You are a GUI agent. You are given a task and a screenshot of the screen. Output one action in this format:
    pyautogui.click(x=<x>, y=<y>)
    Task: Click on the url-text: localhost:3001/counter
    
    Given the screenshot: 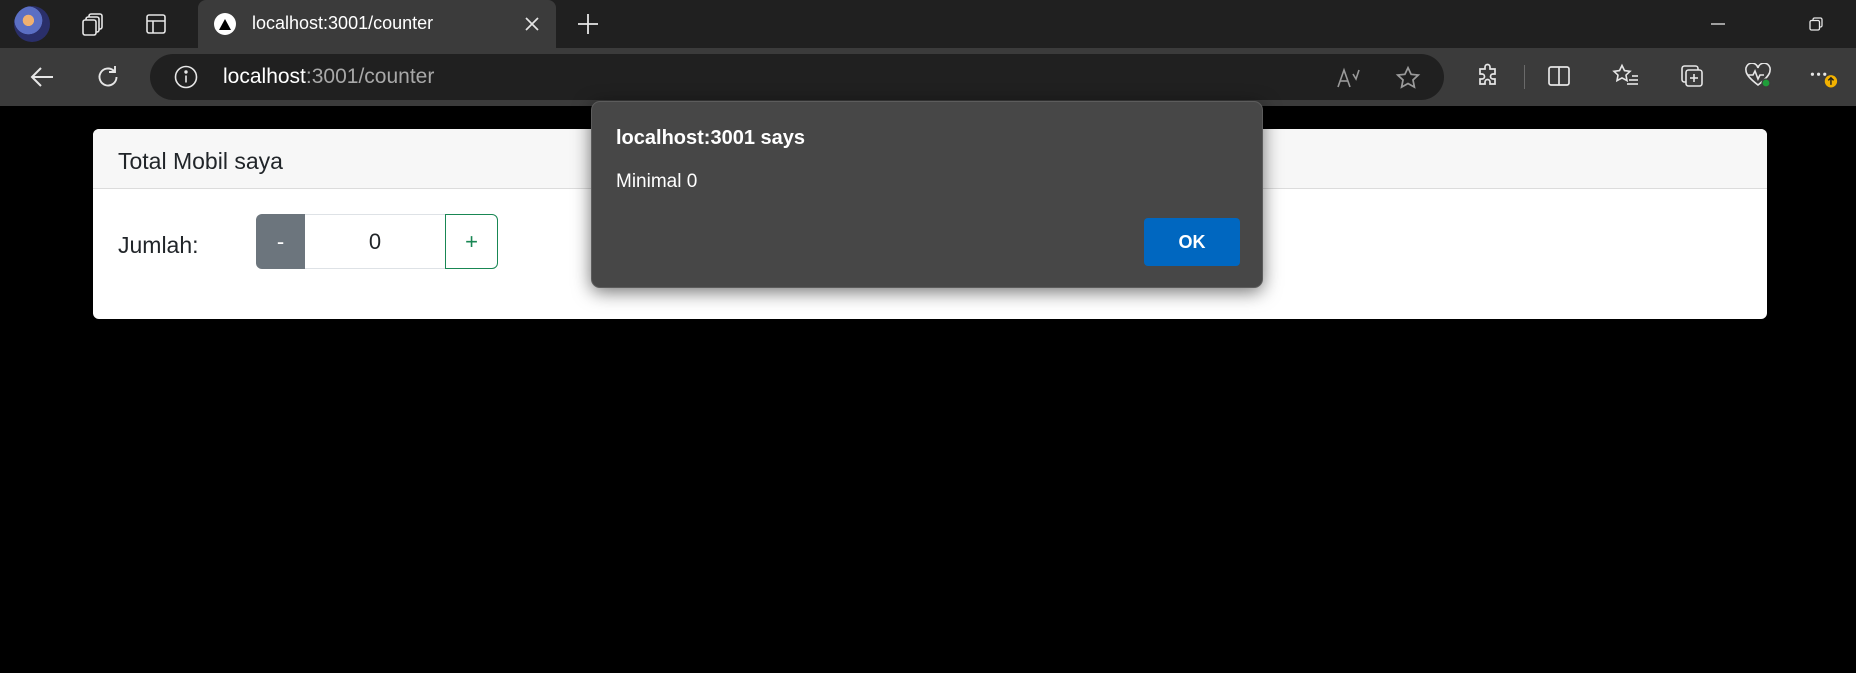 What is the action you would take?
    pyautogui.click(x=328, y=77)
    